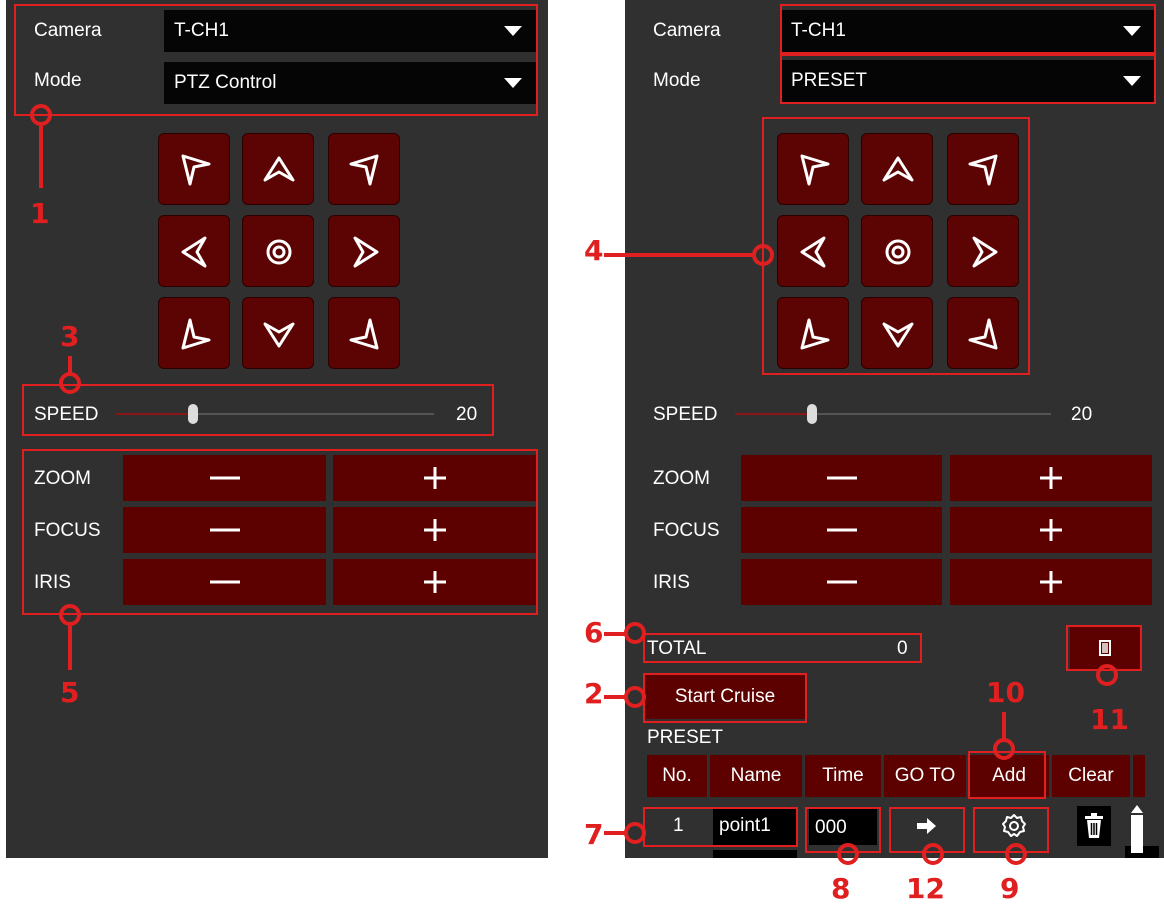  What do you see at coordinates (1091, 776) in the screenshot?
I see `clear-button: Clear` at bounding box center [1091, 776].